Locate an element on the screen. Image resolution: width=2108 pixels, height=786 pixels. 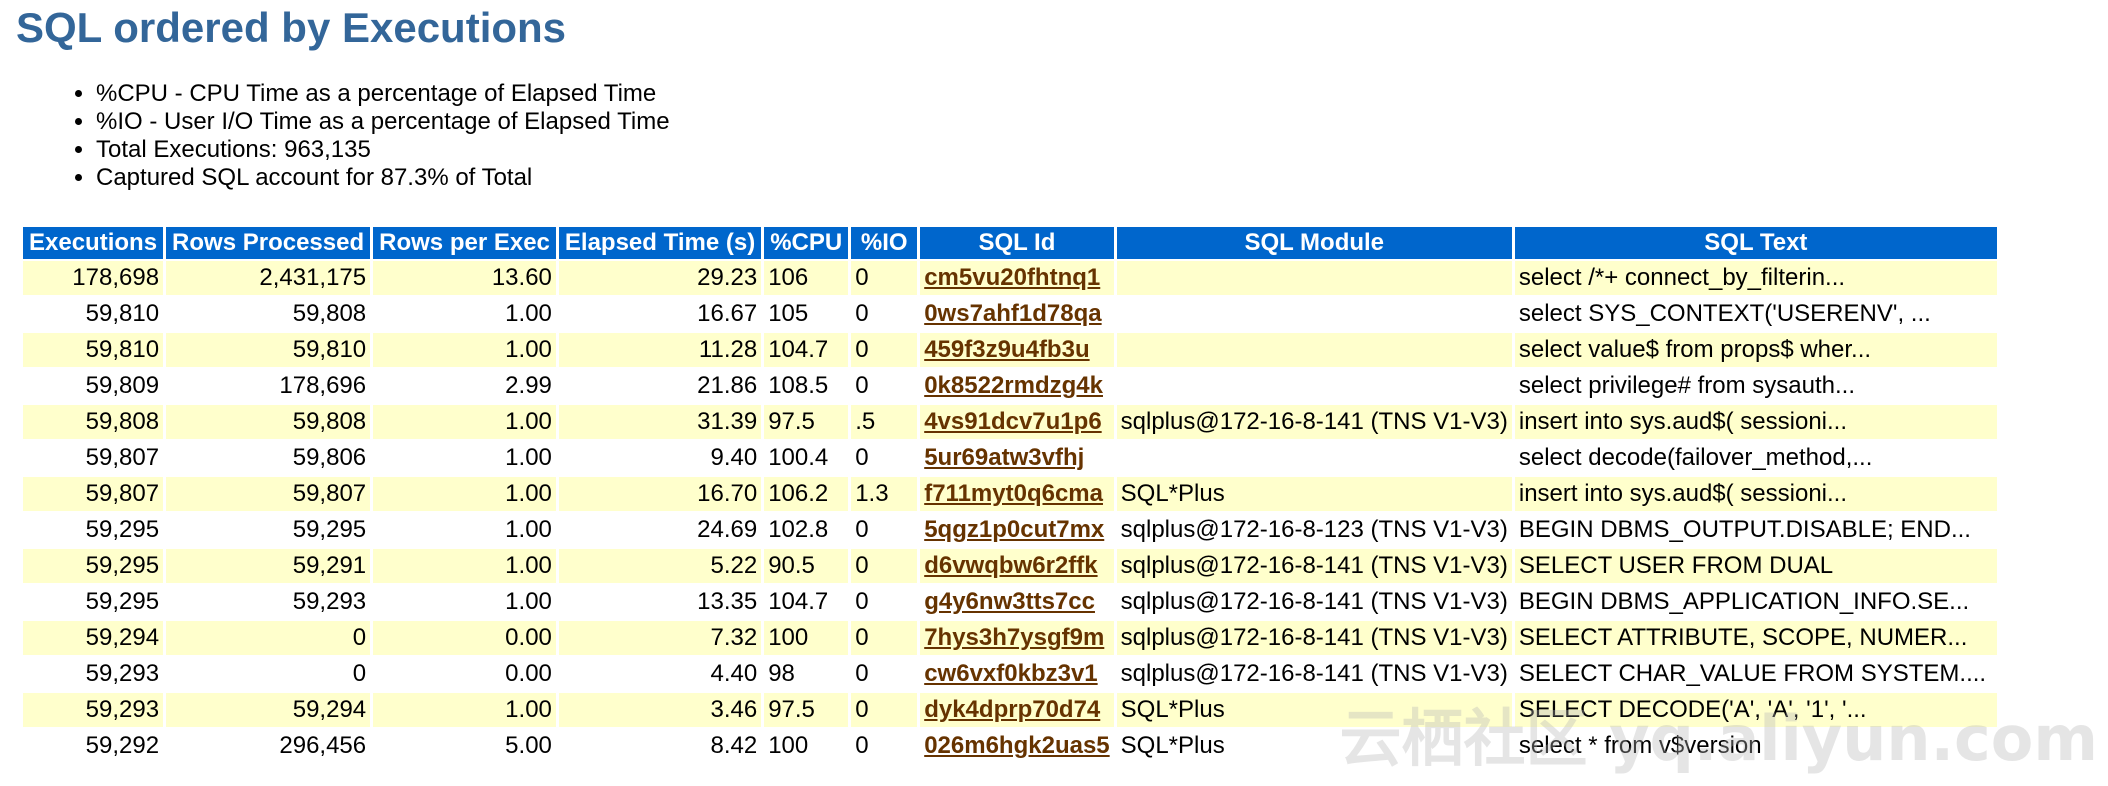
cell-rows-processed: 59,808 is located at coordinates (329, 313).